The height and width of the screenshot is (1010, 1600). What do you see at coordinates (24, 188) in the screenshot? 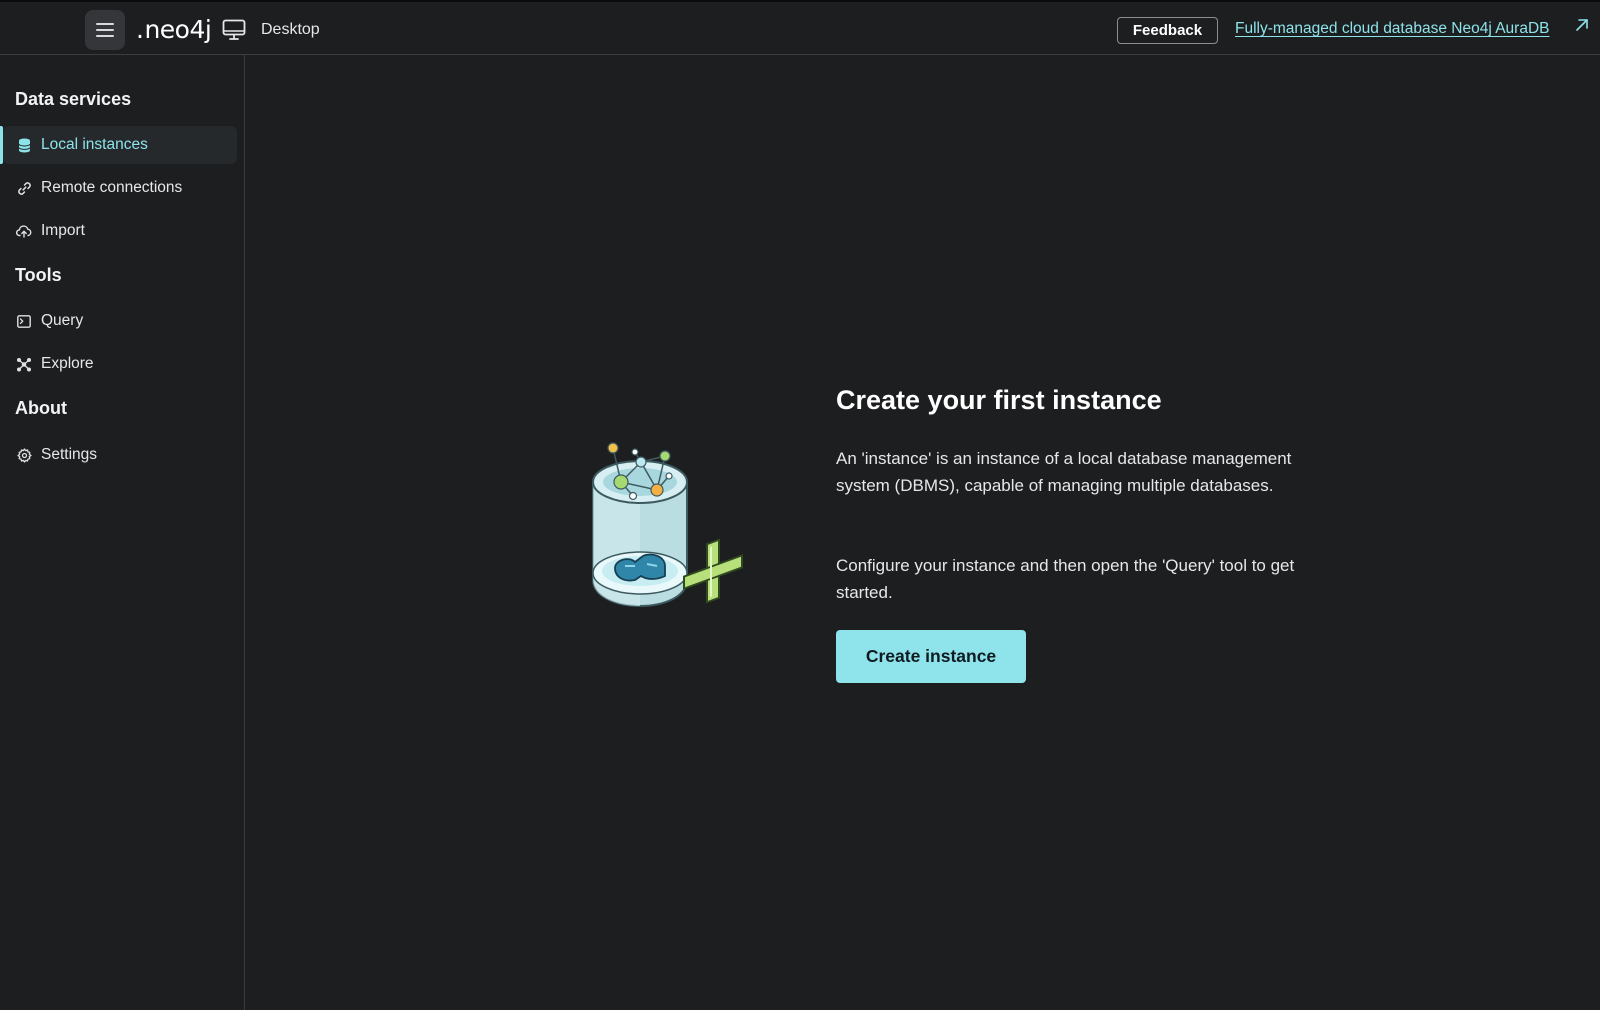
I see `link-icon` at bounding box center [24, 188].